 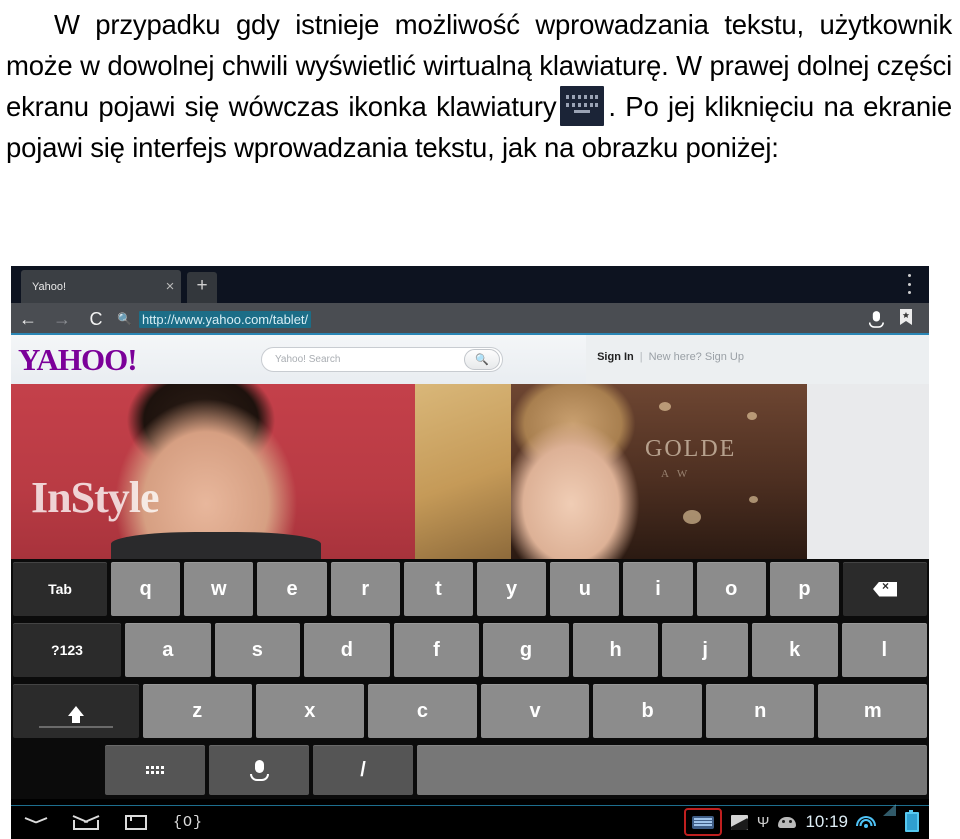 I want to click on browser-tab: Yahoo! ×, so click(x=101, y=286).